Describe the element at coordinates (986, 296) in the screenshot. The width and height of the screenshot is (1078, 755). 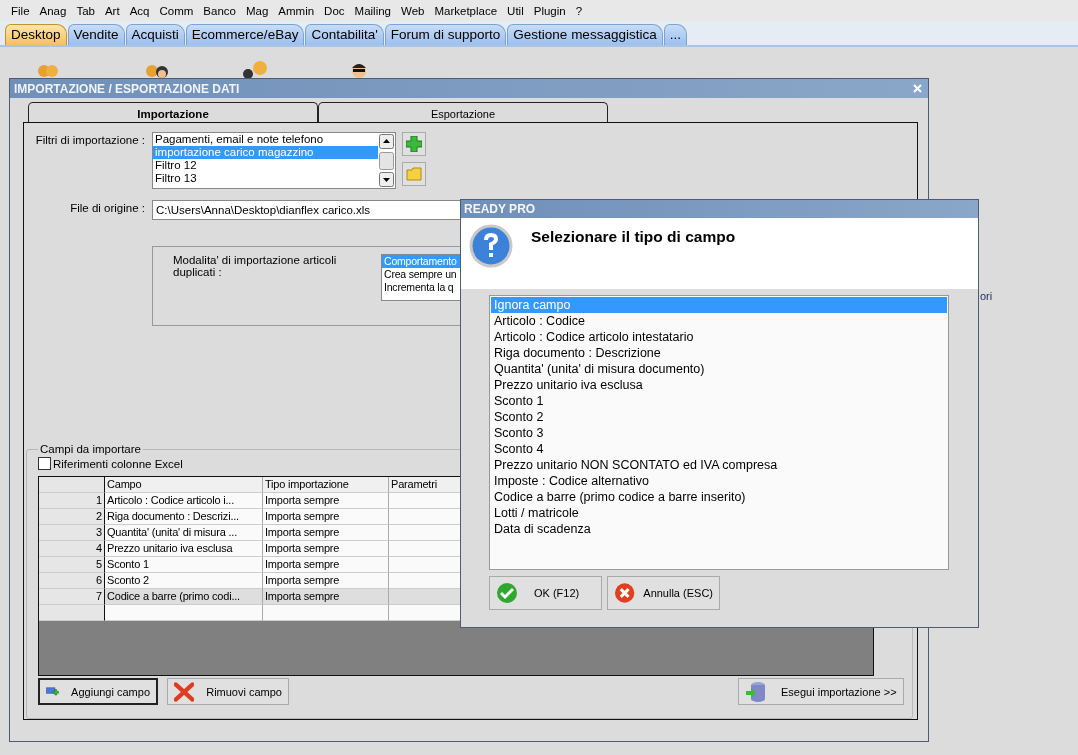
I see `label-fragment: ori` at that location.